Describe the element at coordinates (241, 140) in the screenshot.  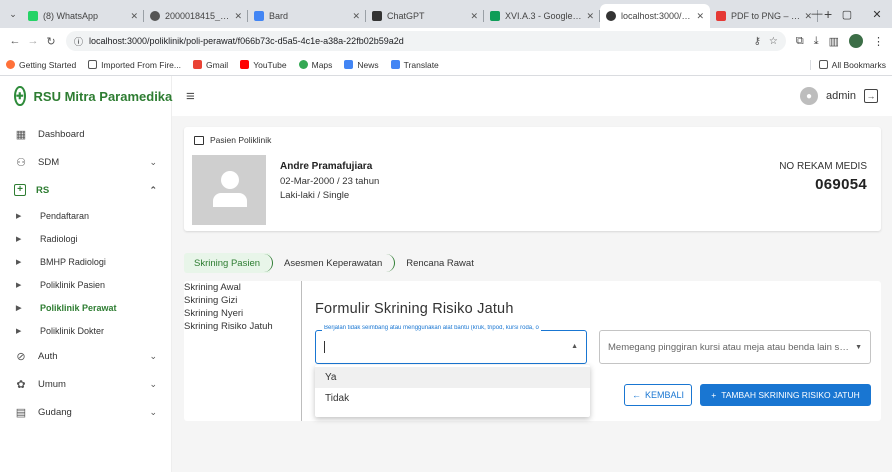
I see `patient-card-title: Pasien Poliklinik` at that location.